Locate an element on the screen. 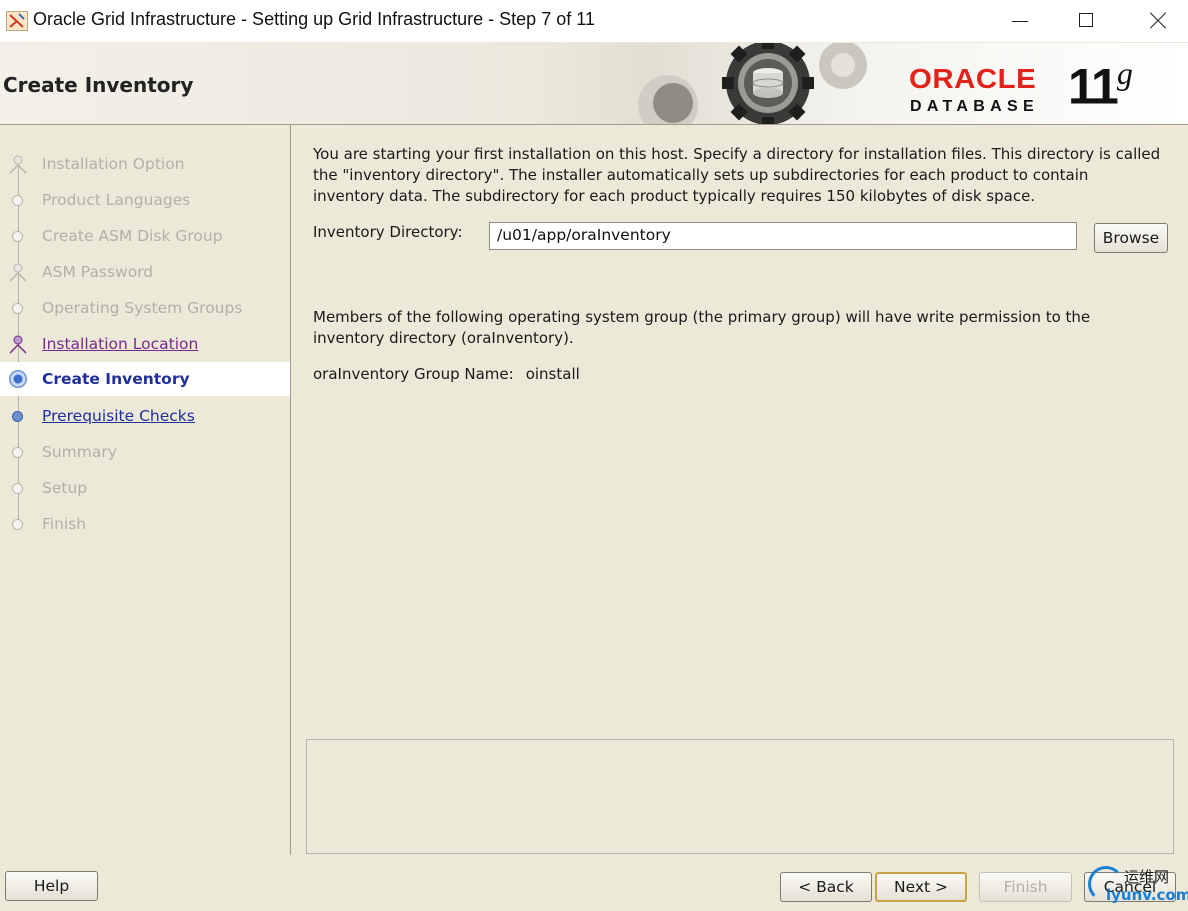 This screenshot has width=1188, height=911. back-button: < Back is located at coordinates (826, 887).